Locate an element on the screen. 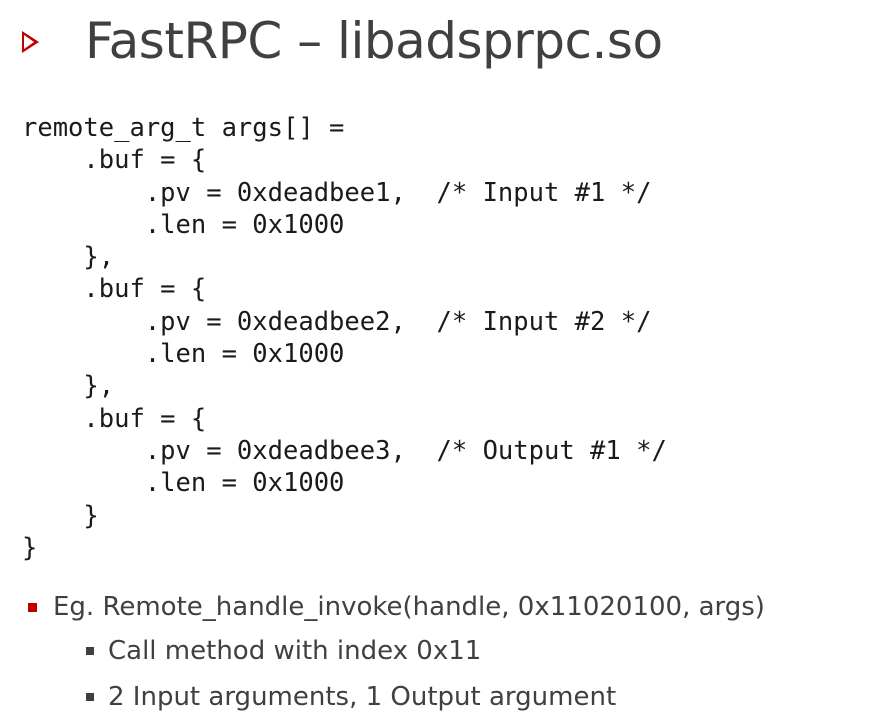  slide-title-row: FastRPC – libadsprpc.so is located at coordinates (342, 41).